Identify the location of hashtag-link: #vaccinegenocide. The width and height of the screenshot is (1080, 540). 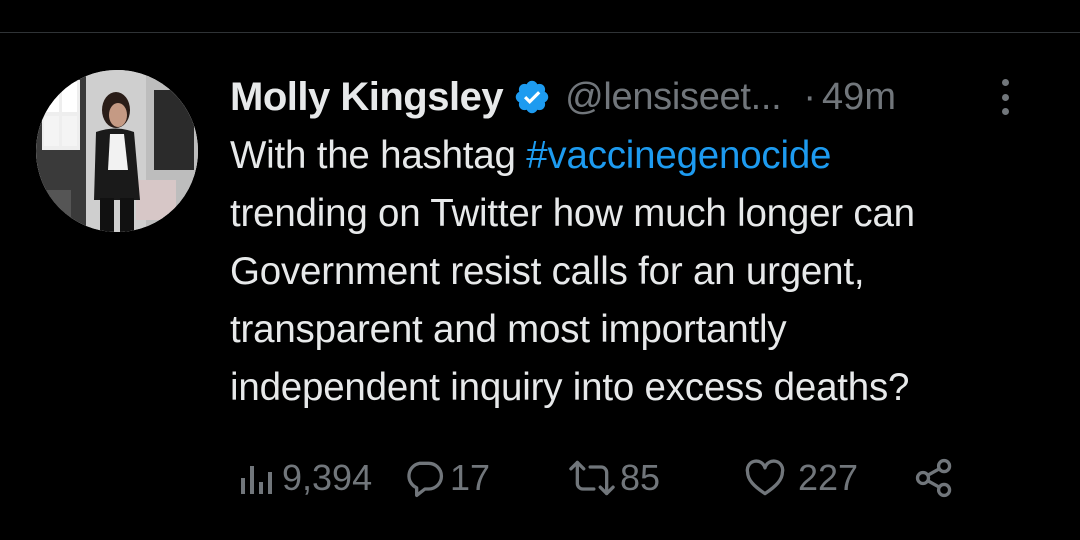
(678, 155).